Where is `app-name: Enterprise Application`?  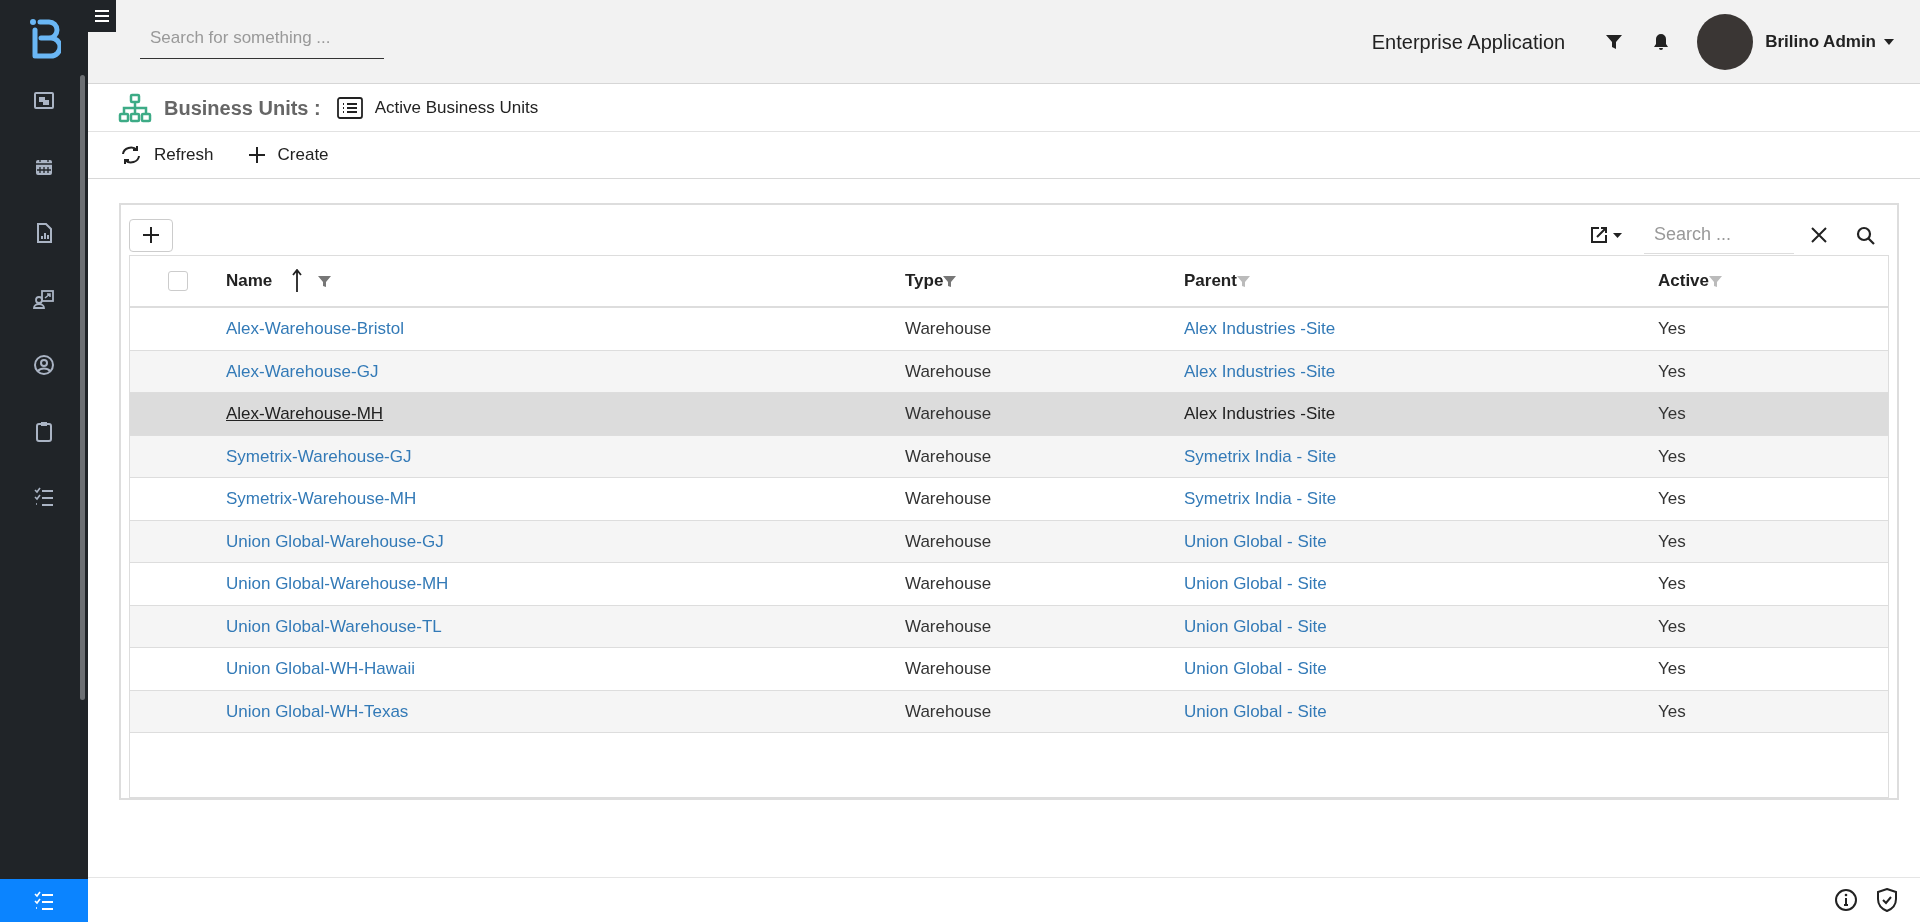
app-name: Enterprise Application is located at coordinates (1468, 42).